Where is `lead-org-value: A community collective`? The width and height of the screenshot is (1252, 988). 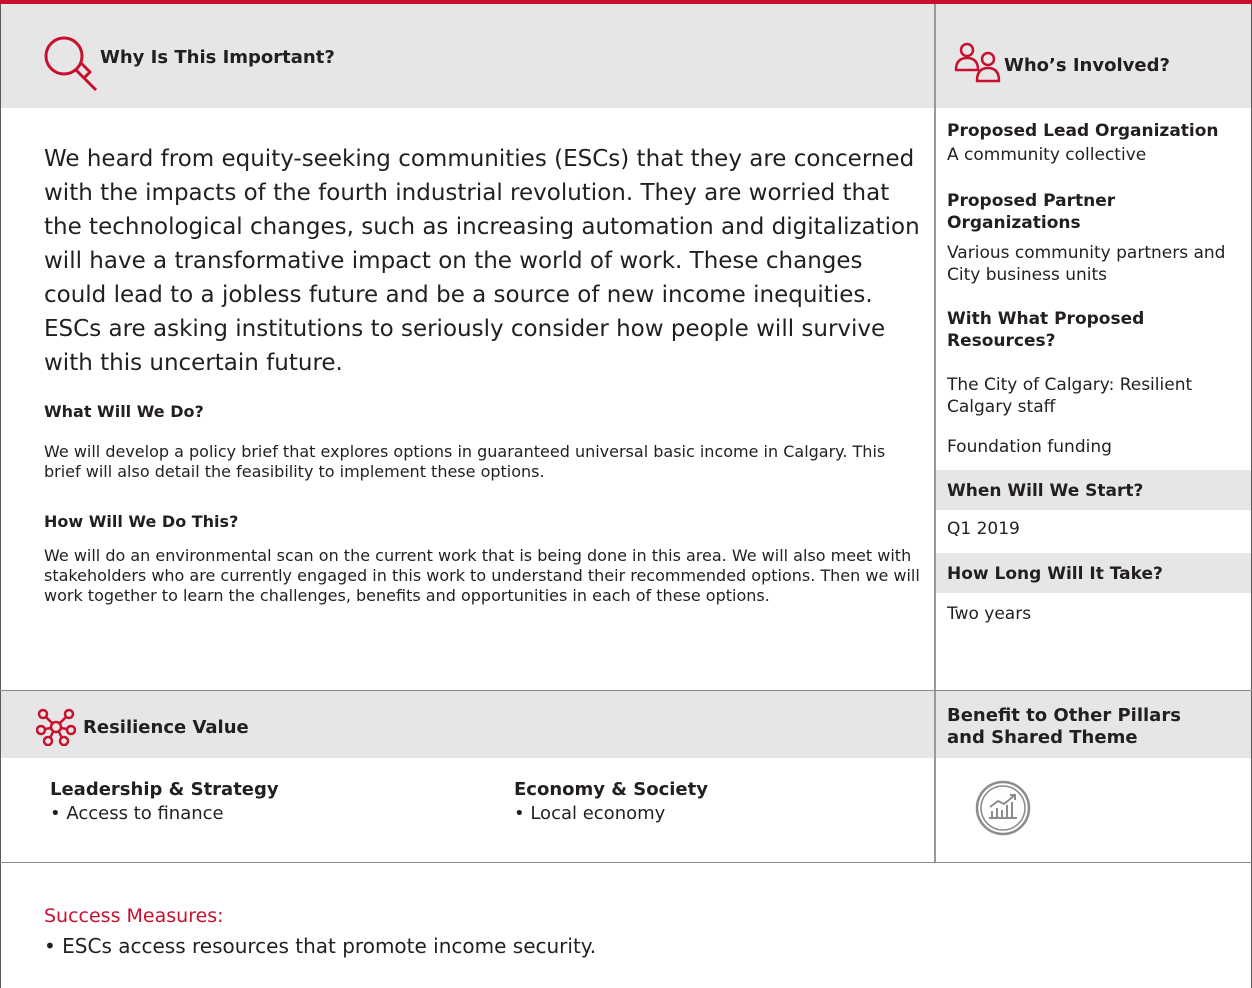
lead-org-value: A community collective is located at coordinates (1047, 155).